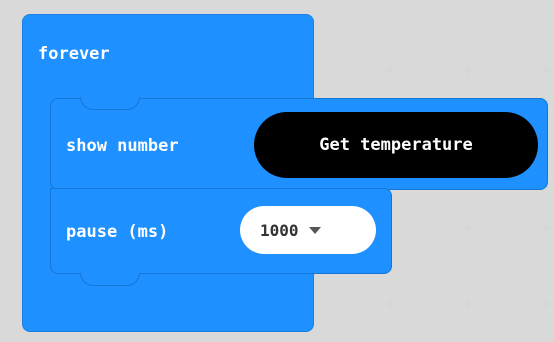 The height and width of the screenshot is (342, 554). I want to click on get-temperature-reporter: Get temperature, so click(396, 145).